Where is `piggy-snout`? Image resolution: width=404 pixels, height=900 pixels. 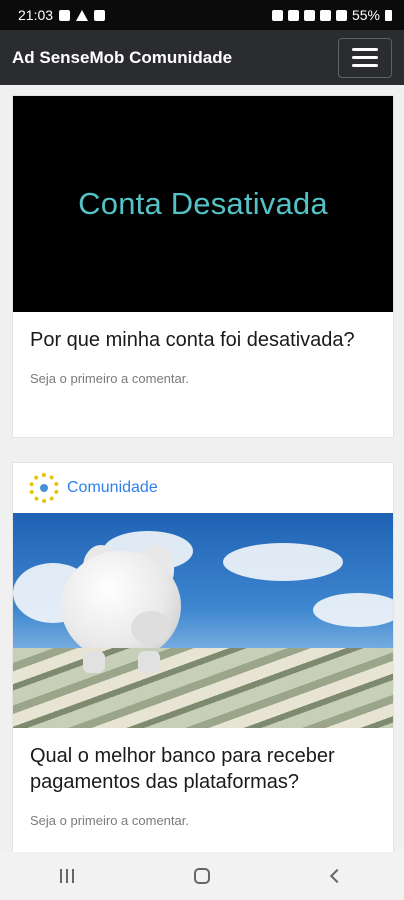 piggy-snout is located at coordinates (151, 628).